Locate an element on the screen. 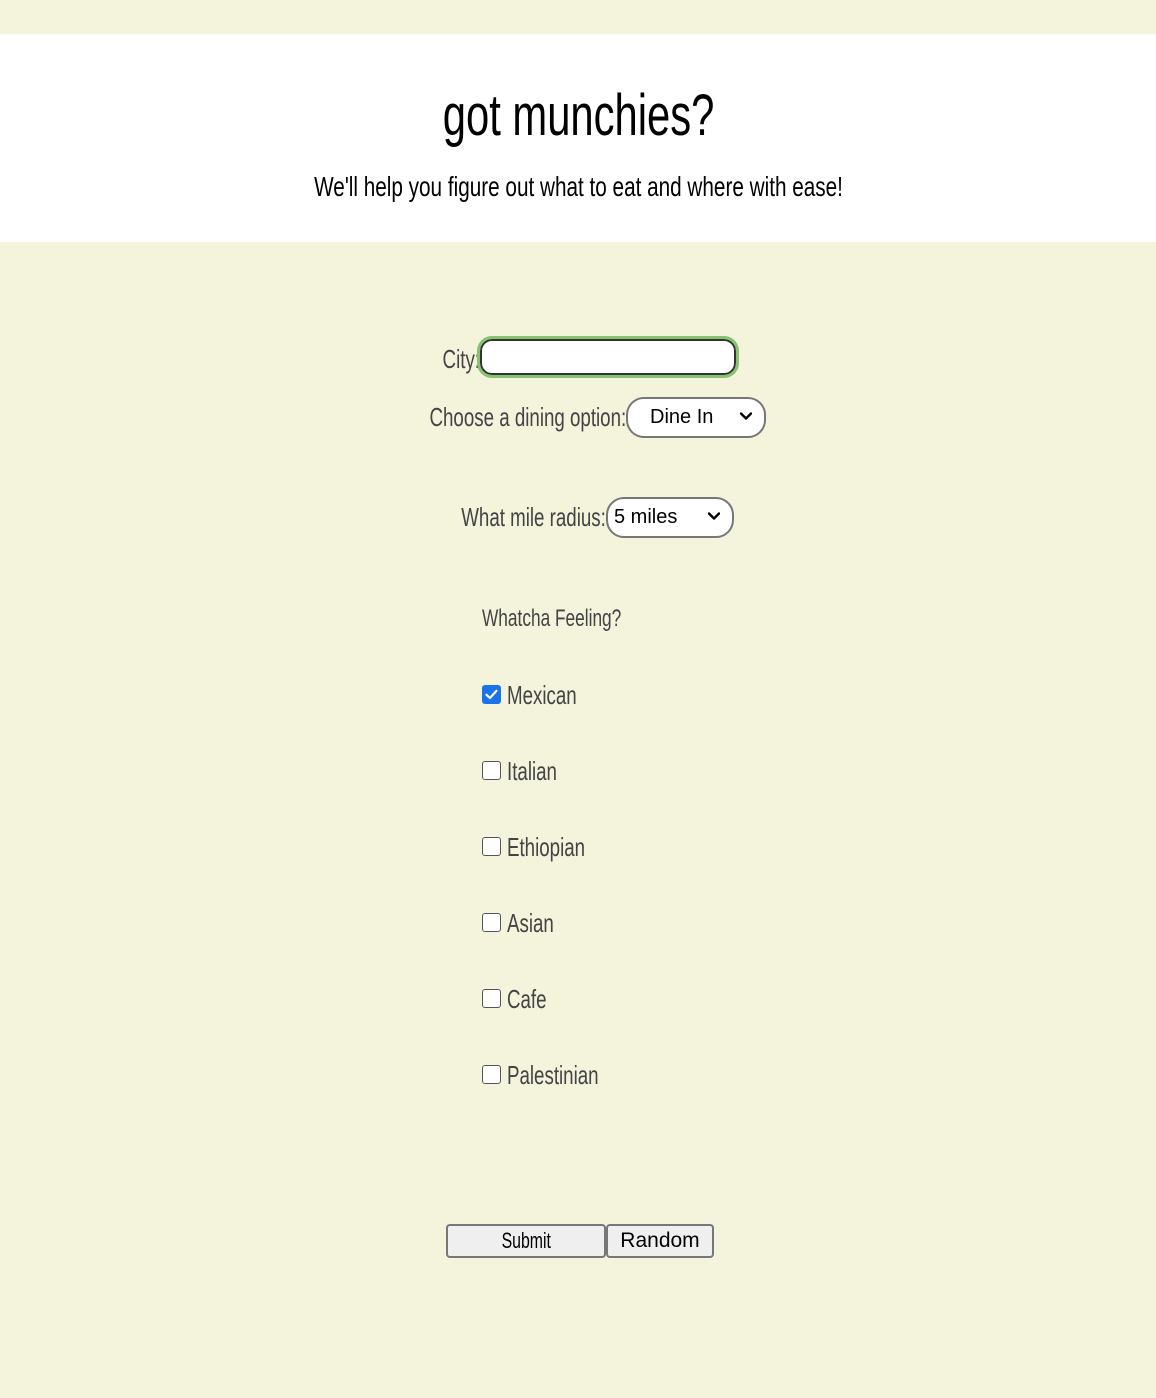  mexican-checkbox is located at coordinates (491, 694).